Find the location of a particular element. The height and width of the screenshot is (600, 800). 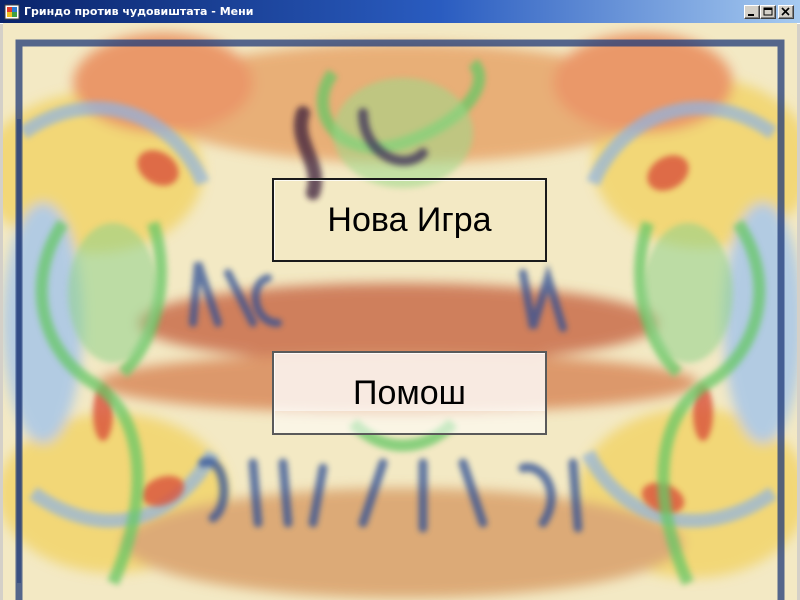

help-label: Помош is located at coordinates (409, 392).